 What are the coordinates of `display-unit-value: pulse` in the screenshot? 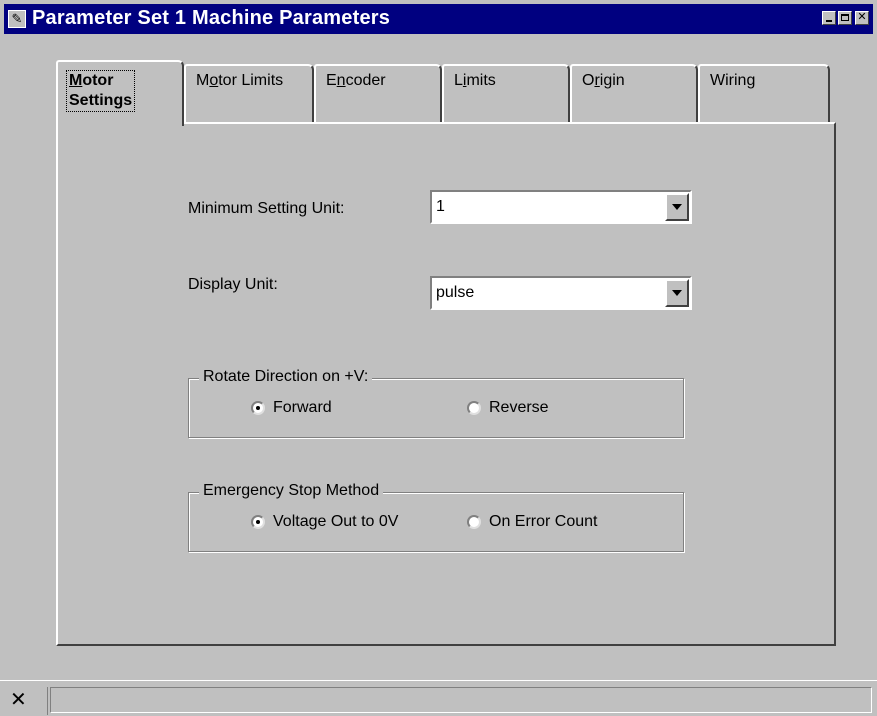 It's located at (455, 292).